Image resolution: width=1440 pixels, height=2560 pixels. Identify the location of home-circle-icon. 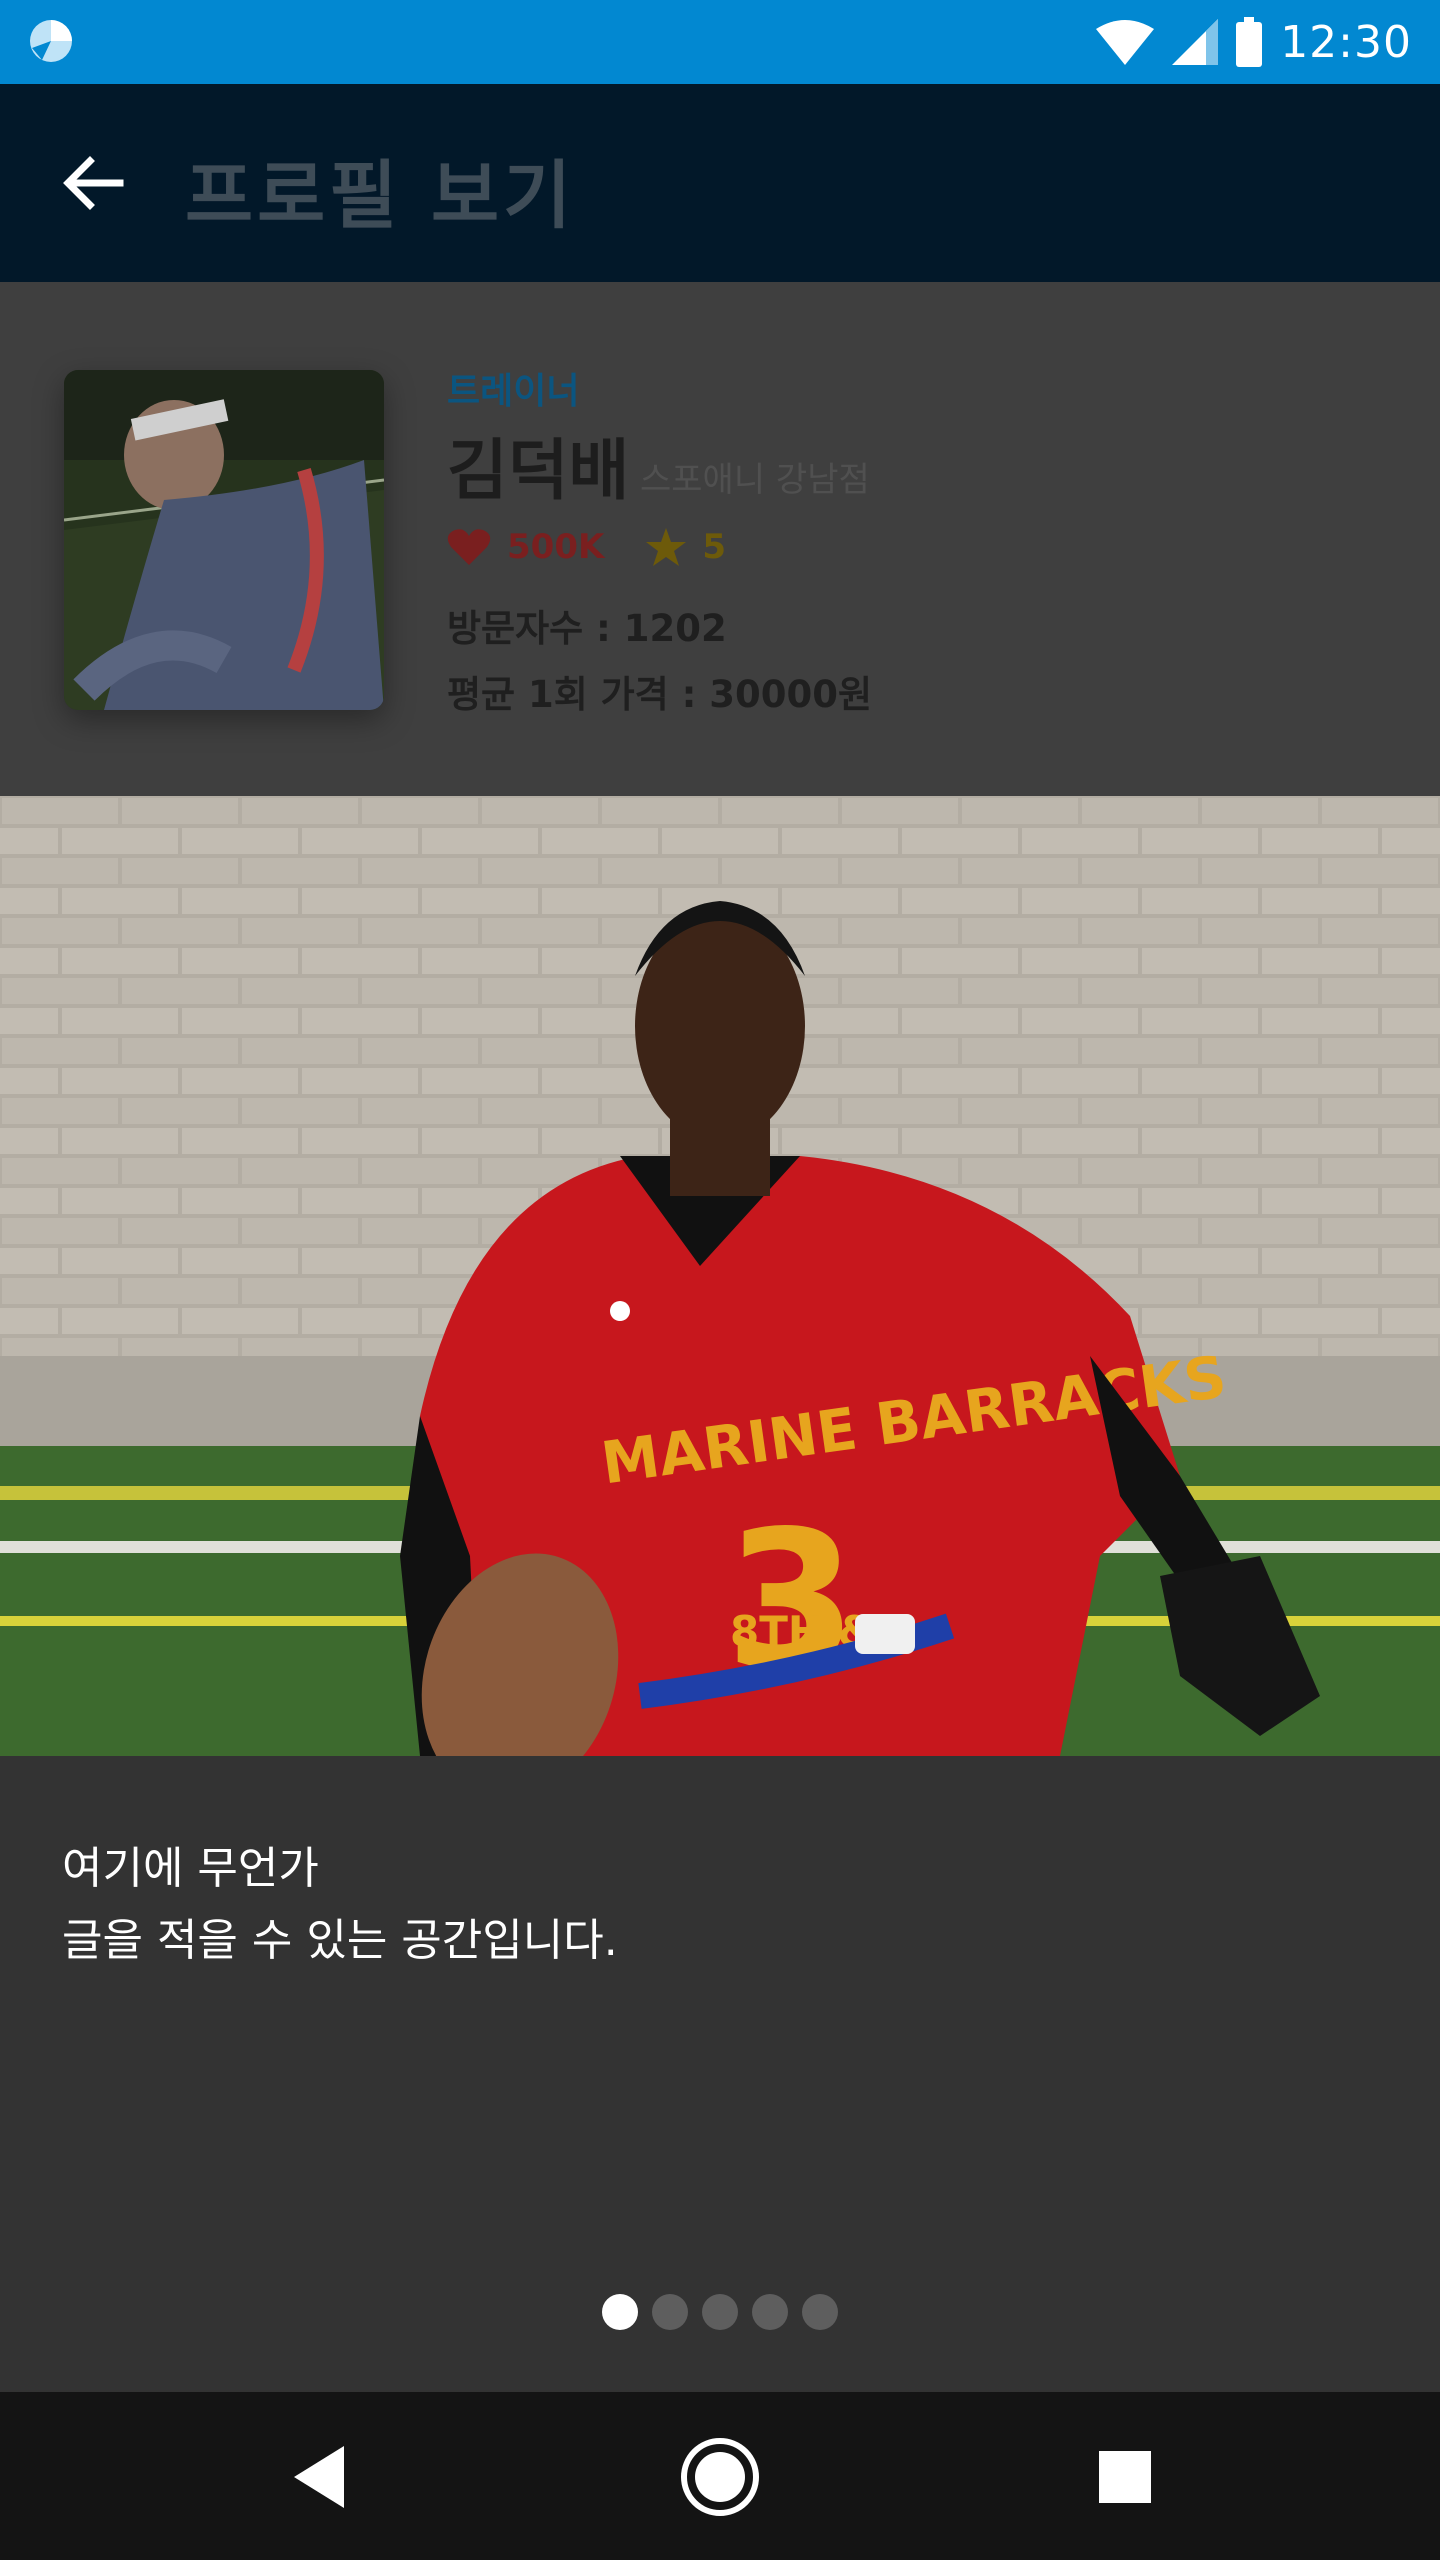
(720, 2477).